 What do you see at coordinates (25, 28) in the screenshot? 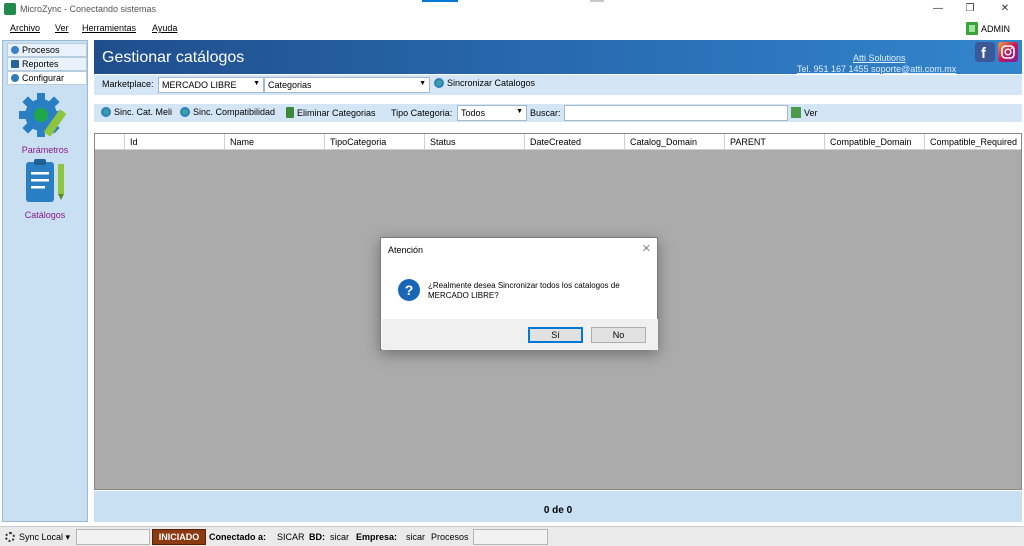
I see `menu-archivo: Archivo` at bounding box center [25, 28].